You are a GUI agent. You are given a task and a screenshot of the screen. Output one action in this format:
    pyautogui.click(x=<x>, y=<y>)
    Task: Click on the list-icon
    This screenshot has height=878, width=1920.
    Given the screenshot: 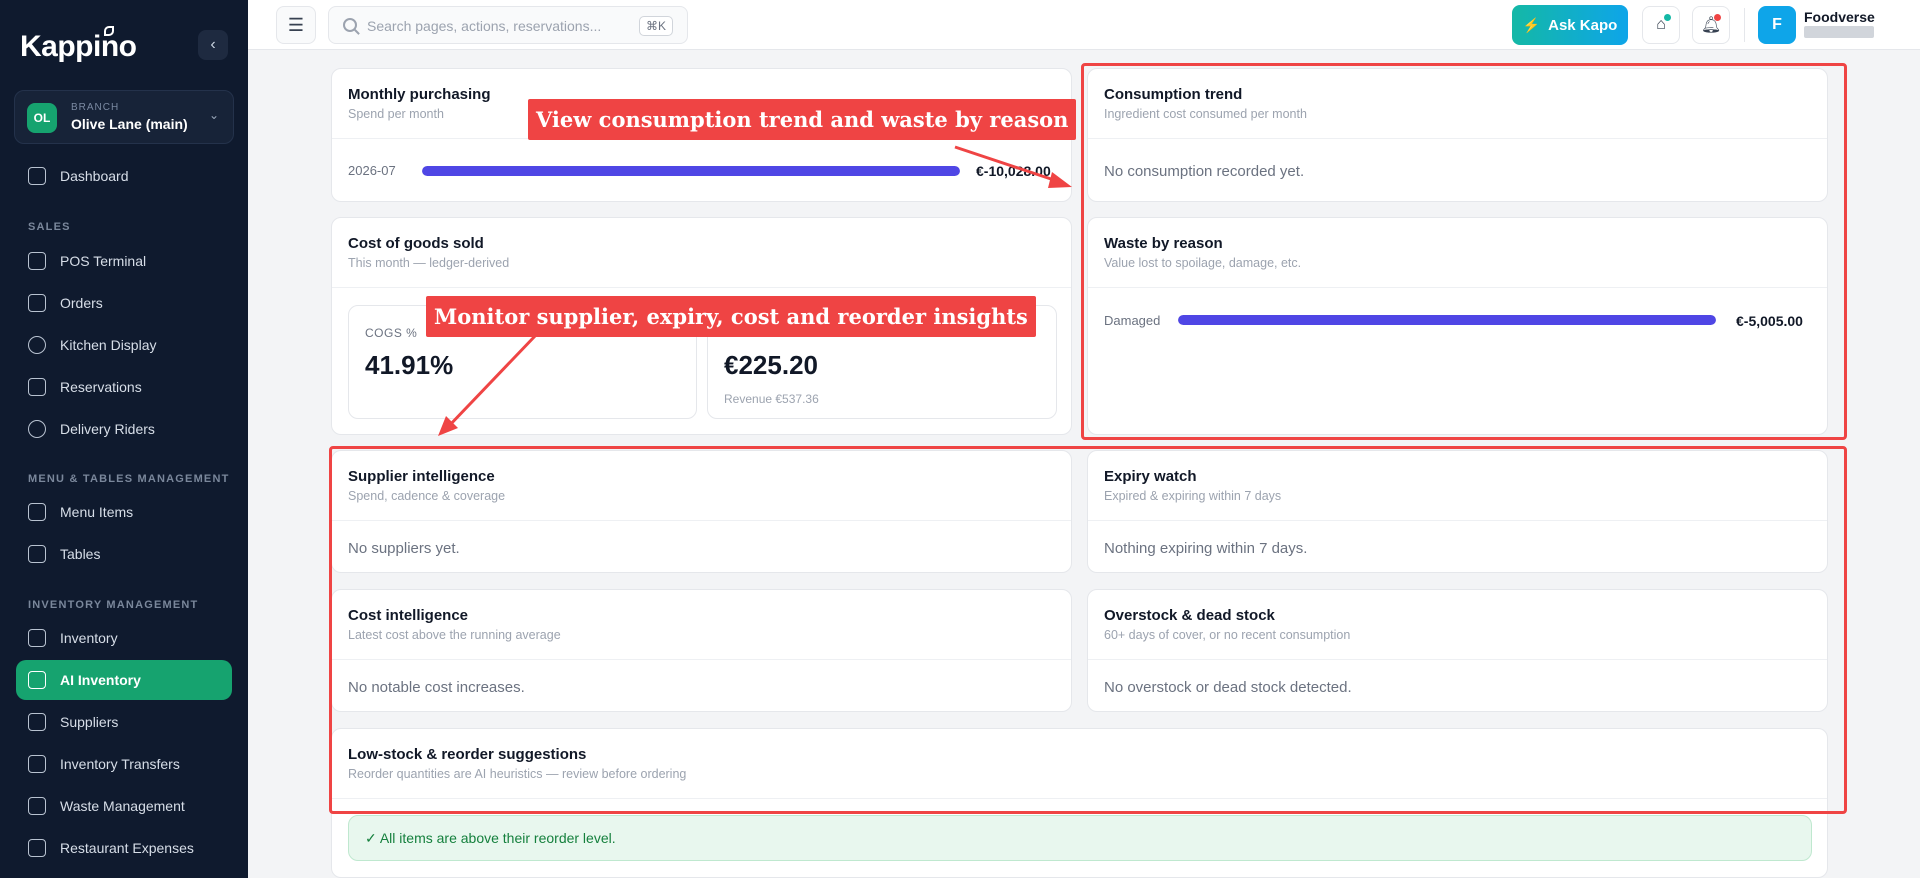 What is the action you would take?
    pyautogui.click(x=37, y=512)
    